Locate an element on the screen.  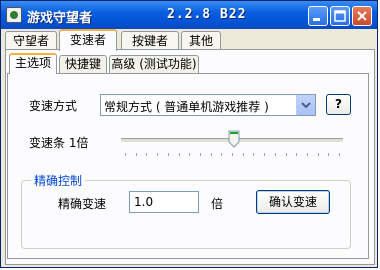
app-icon is located at coordinates (14, 15).